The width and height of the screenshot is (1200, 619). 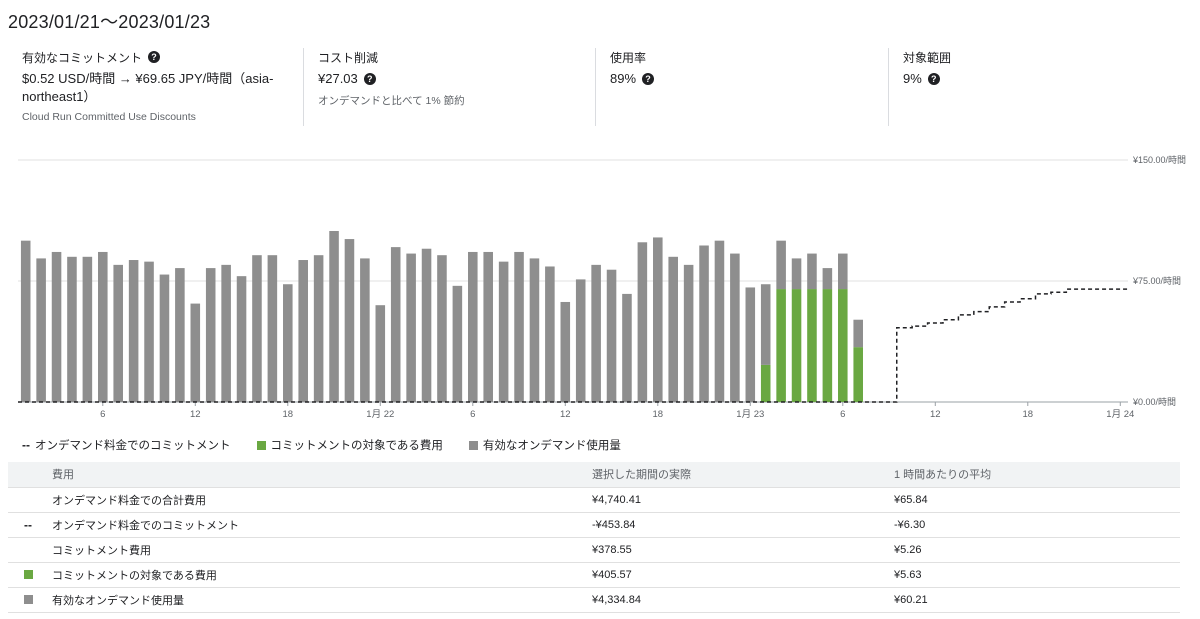 What do you see at coordinates (750, 414) in the screenshot?
I see `x-tick-label: 1月 23` at bounding box center [750, 414].